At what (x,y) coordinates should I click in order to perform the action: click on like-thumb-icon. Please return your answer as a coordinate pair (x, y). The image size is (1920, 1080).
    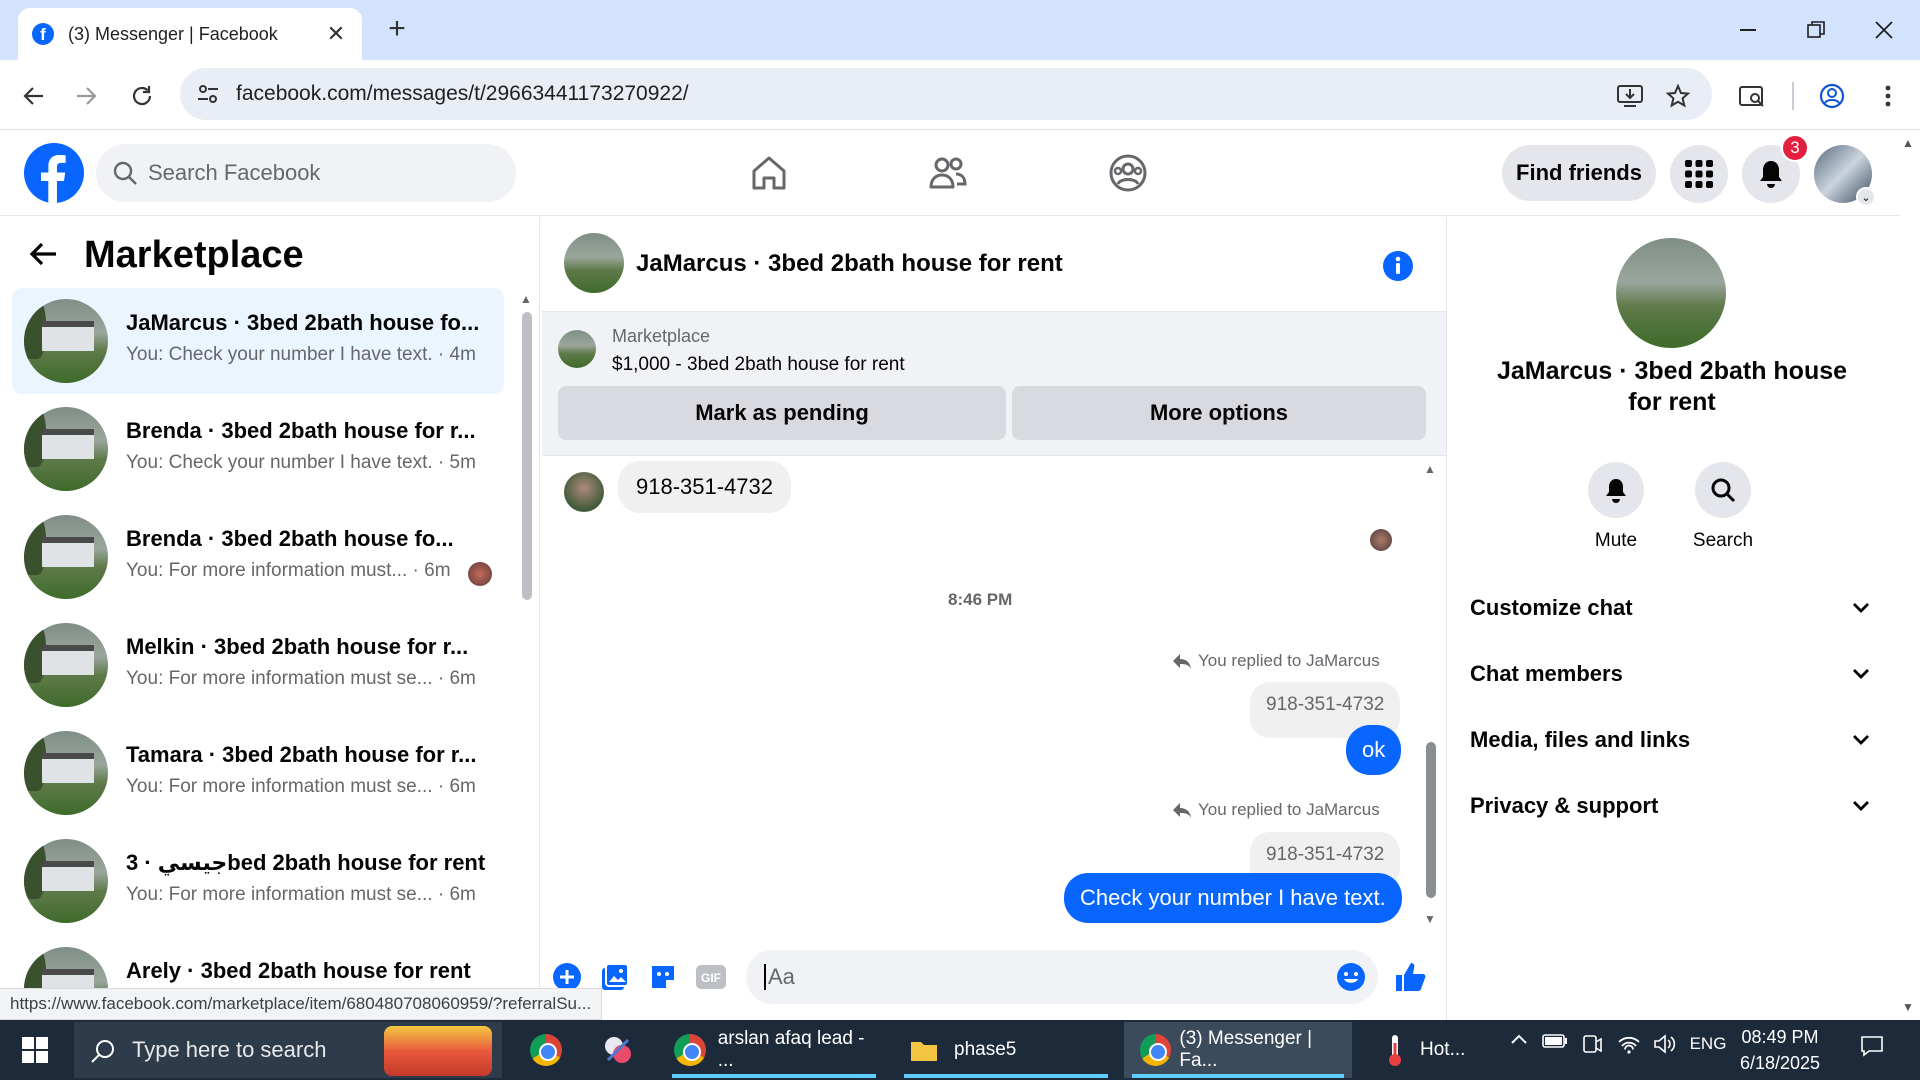
    Looking at the image, I should click on (1411, 977).